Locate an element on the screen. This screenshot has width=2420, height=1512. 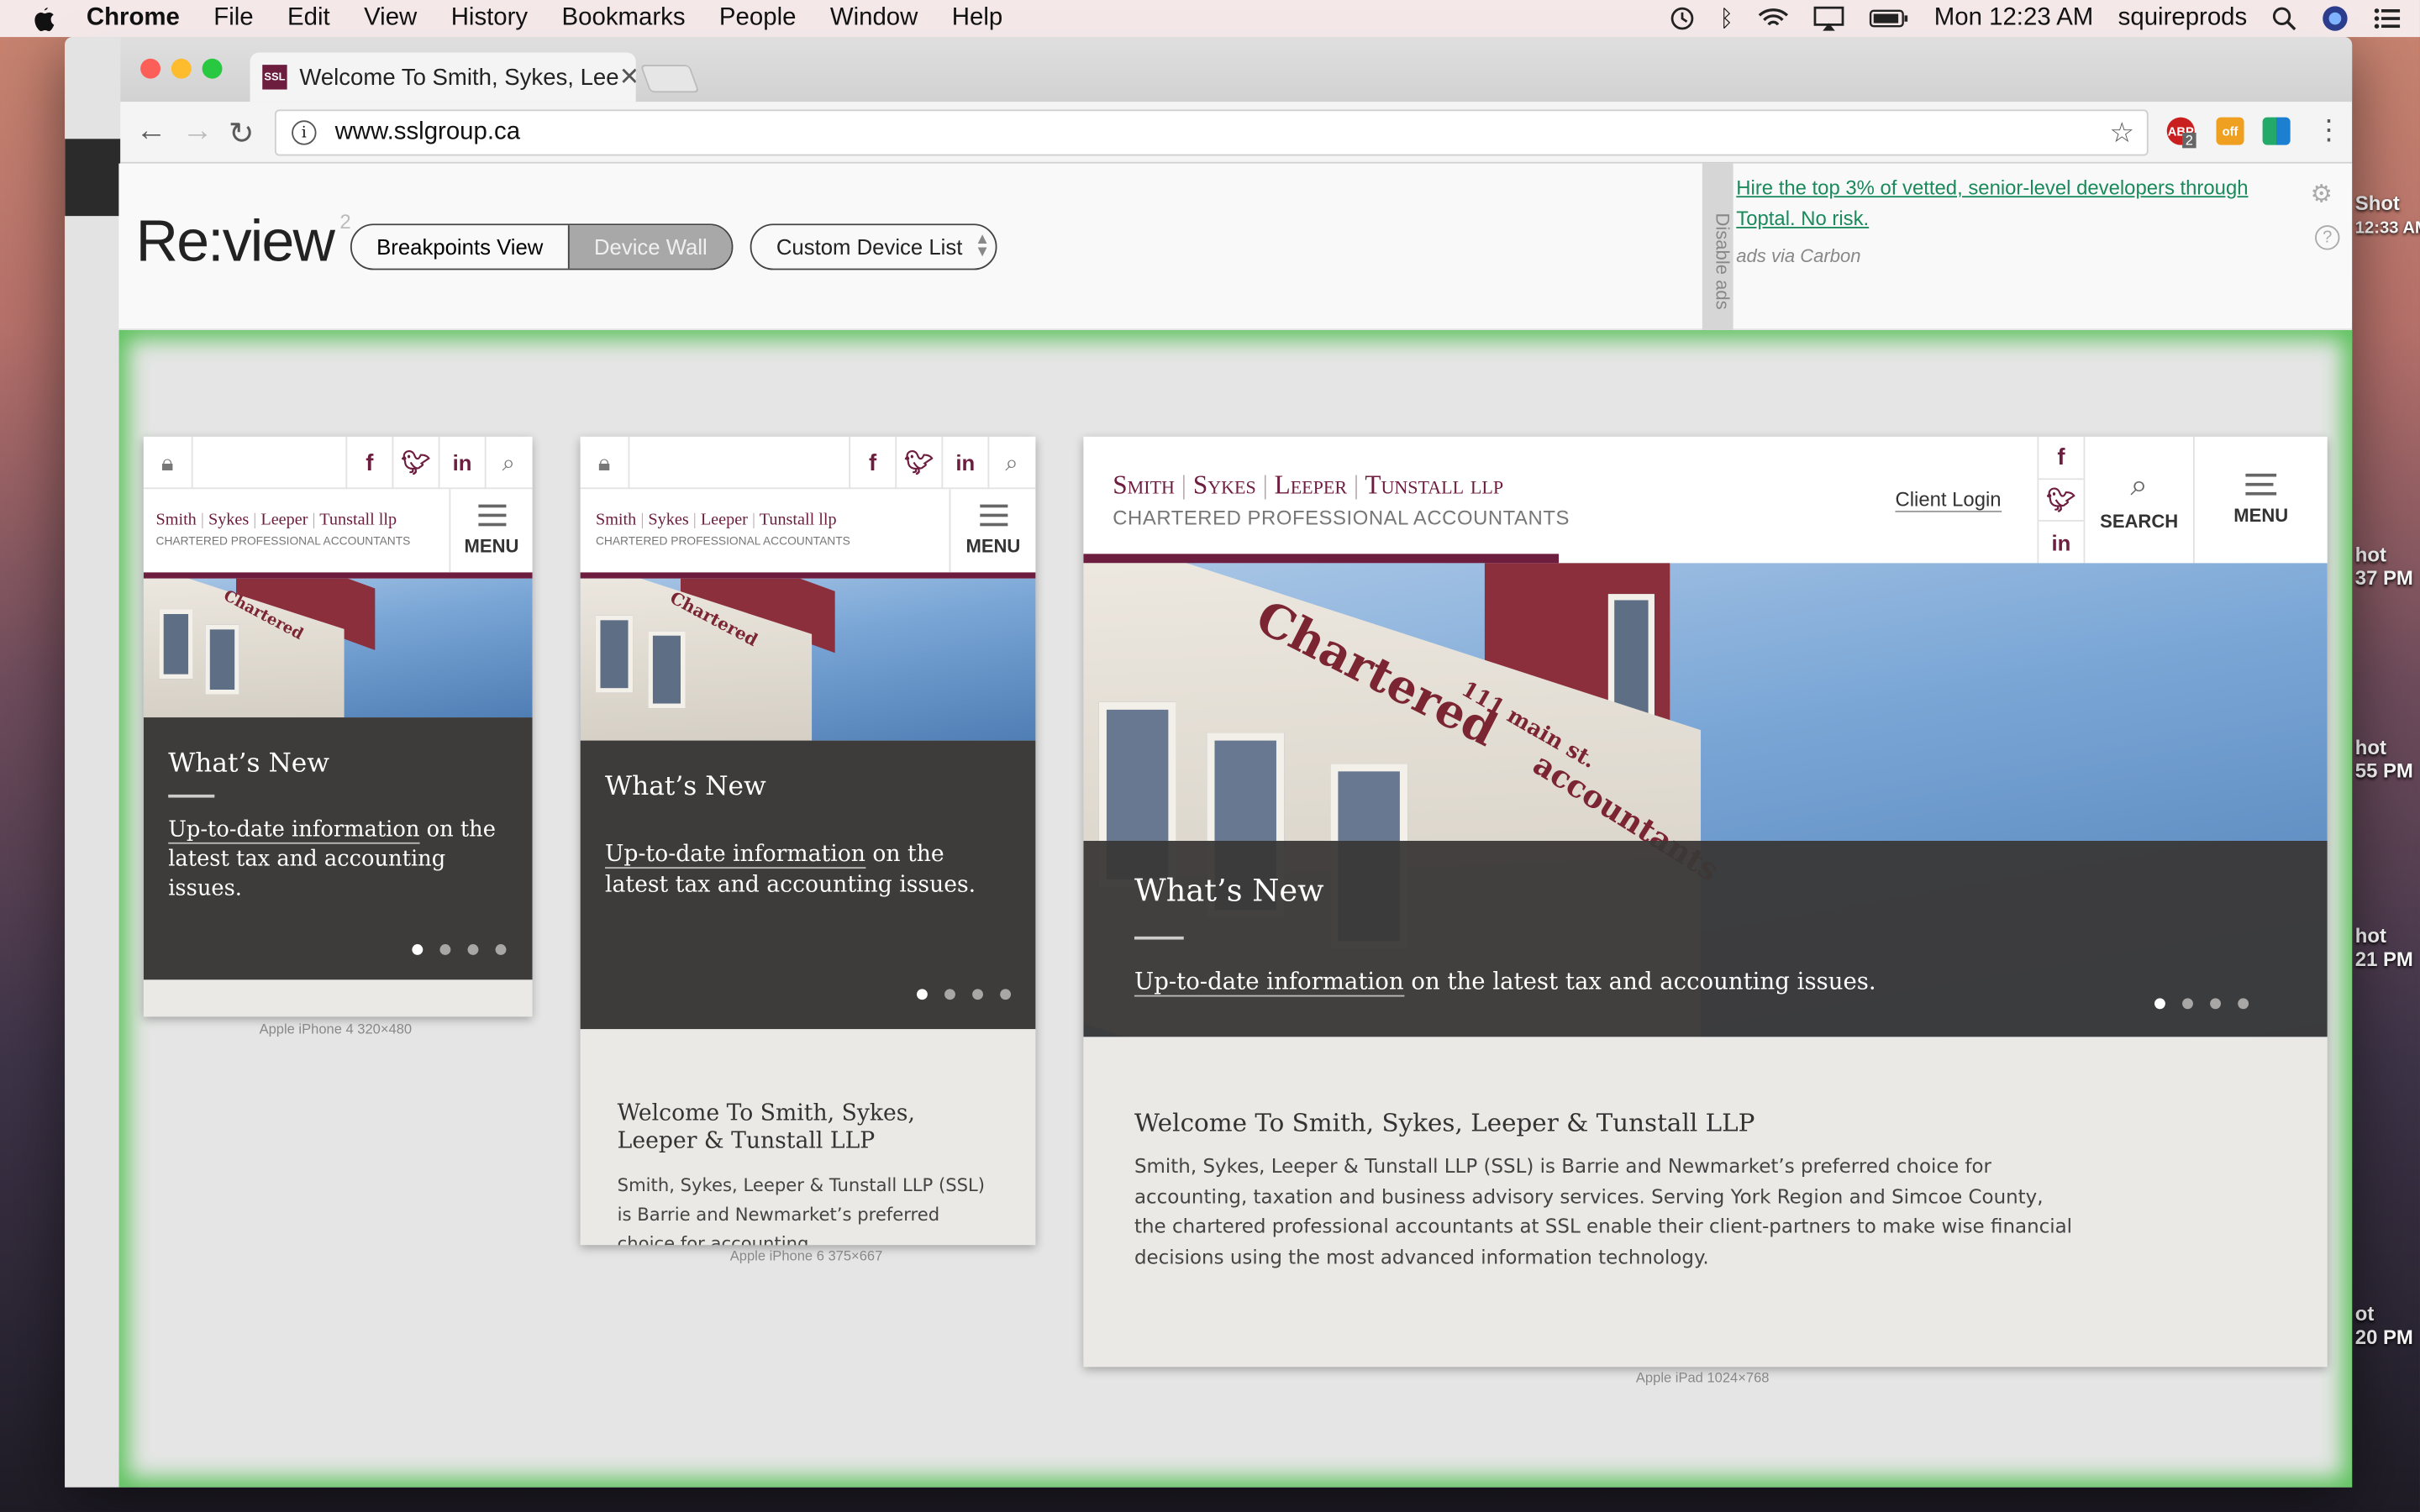
help-icon: ? is located at coordinates (2328, 237).